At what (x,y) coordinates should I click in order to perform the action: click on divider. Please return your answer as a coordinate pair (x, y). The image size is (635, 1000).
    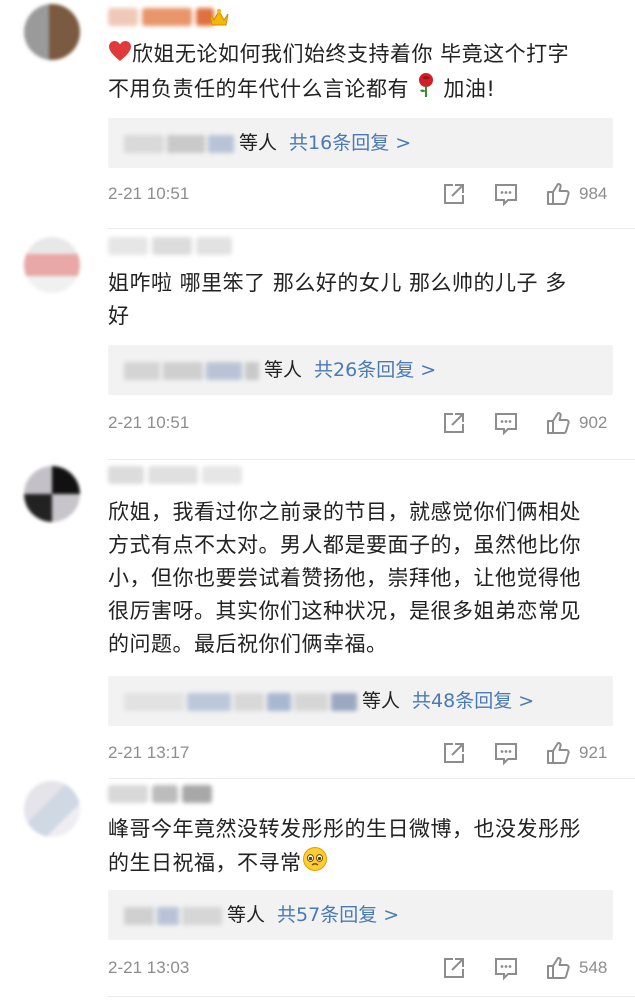
    Looking at the image, I should click on (371, 996).